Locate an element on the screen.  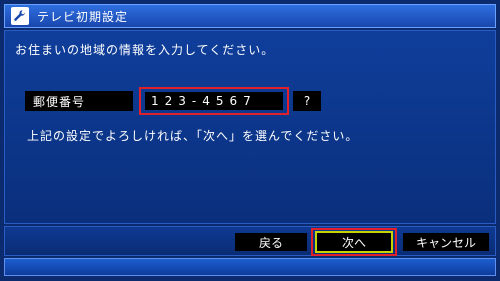
cancel-button: キャンセル is located at coordinates (446, 242).